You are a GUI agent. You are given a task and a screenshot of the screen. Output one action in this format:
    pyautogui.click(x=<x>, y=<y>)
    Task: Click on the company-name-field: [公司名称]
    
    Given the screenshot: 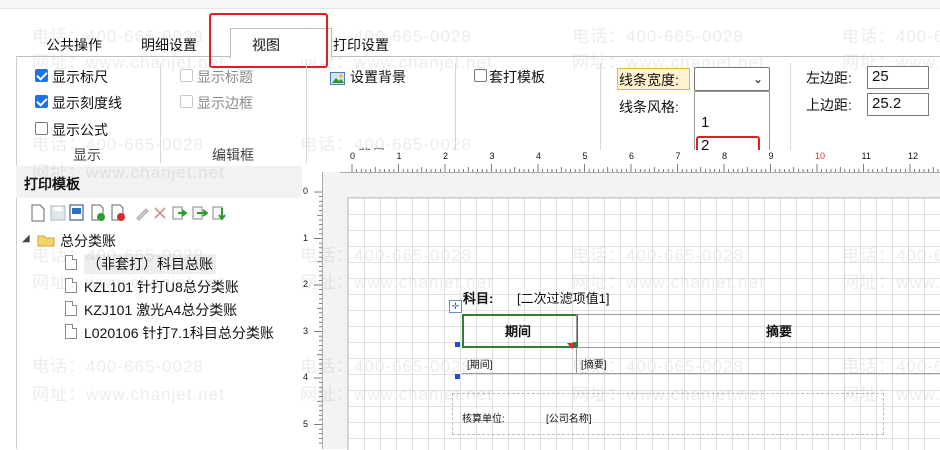 What is the action you would take?
    pyautogui.click(x=569, y=417)
    